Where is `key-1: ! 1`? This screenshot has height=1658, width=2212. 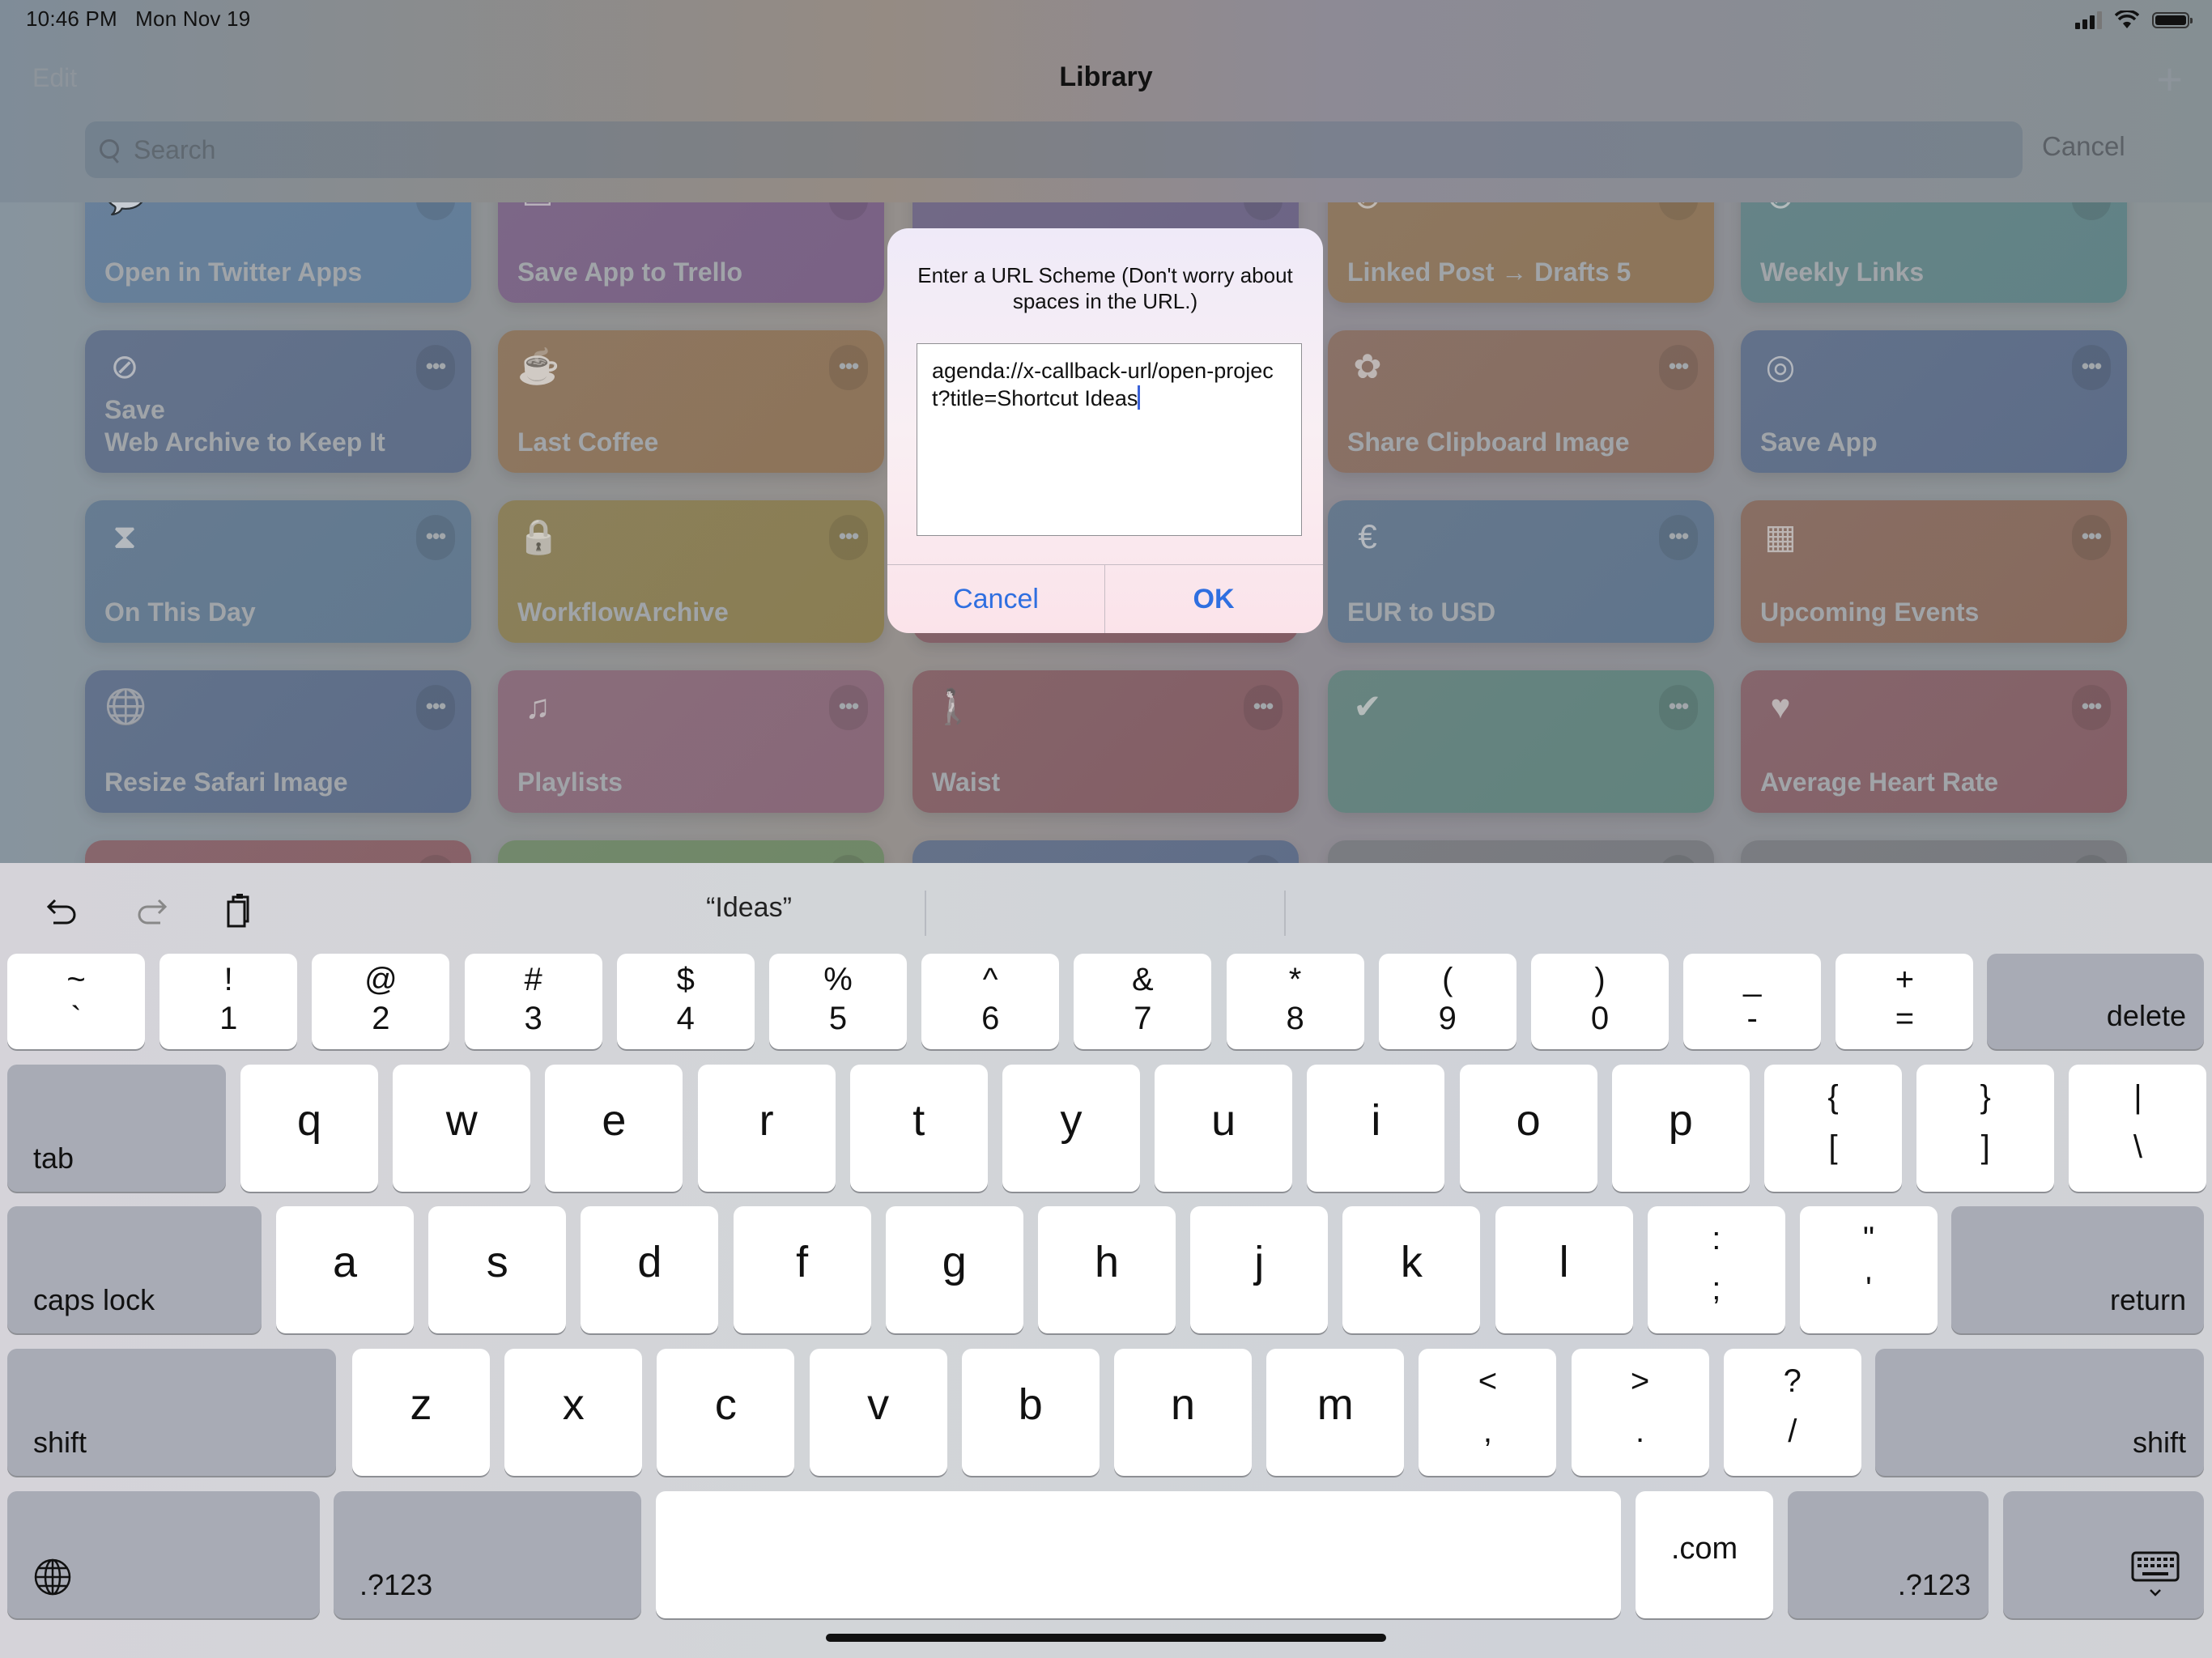 key-1: ! 1 is located at coordinates (229, 1001).